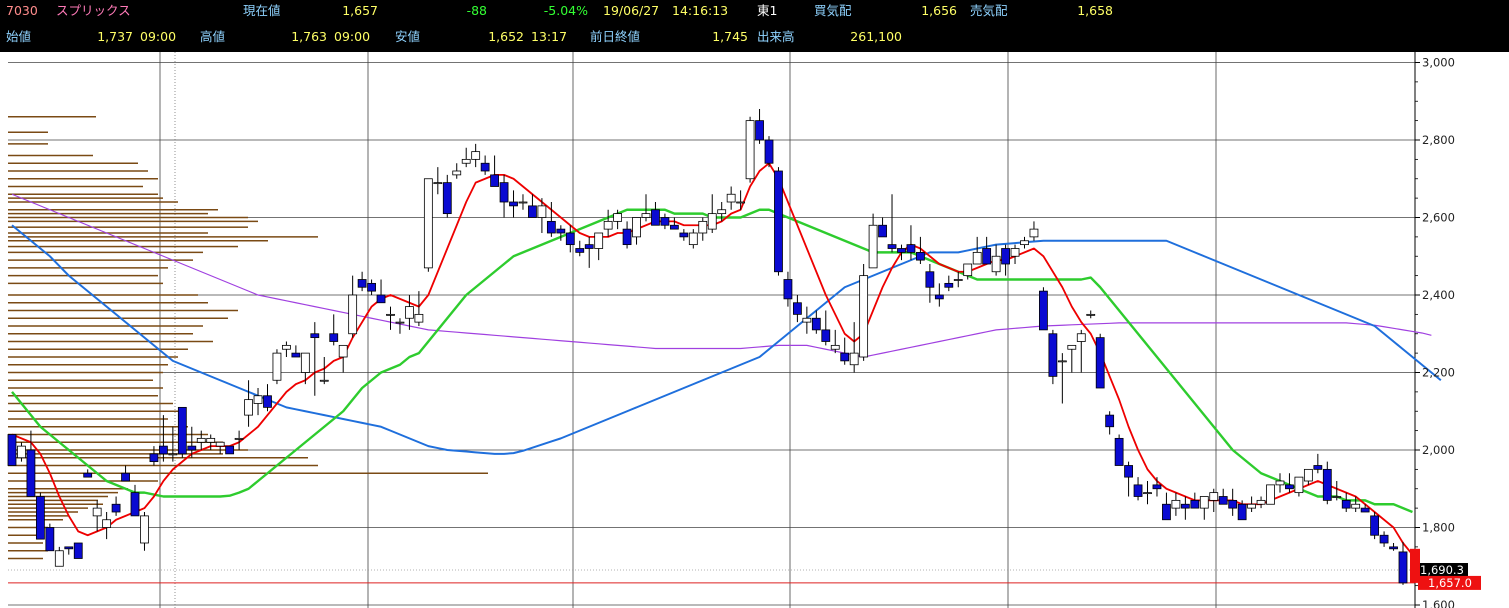  What do you see at coordinates (1438, 373) in the screenshot?
I see `y-tick-label: 2,200` at bounding box center [1438, 373].